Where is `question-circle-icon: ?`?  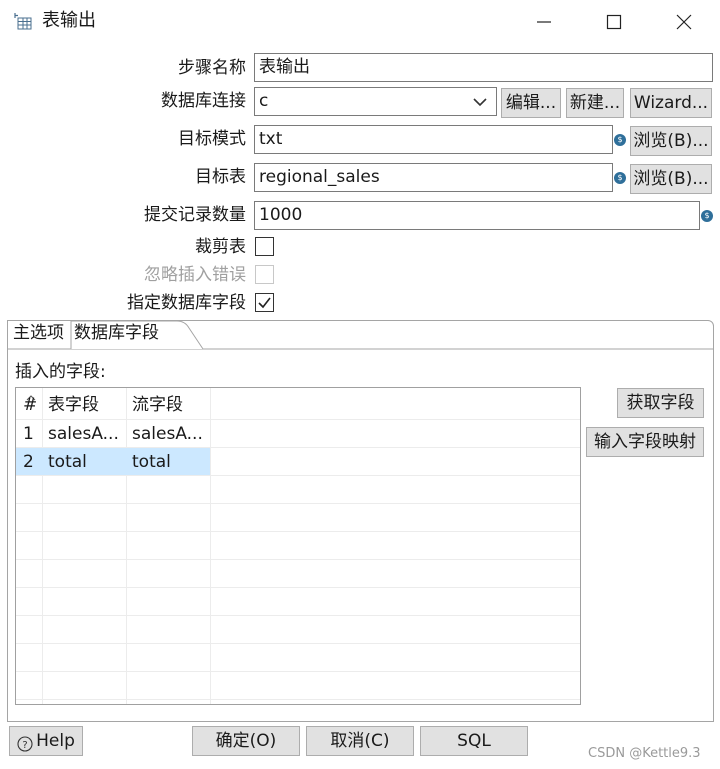 question-circle-icon: ? is located at coordinates (25, 742).